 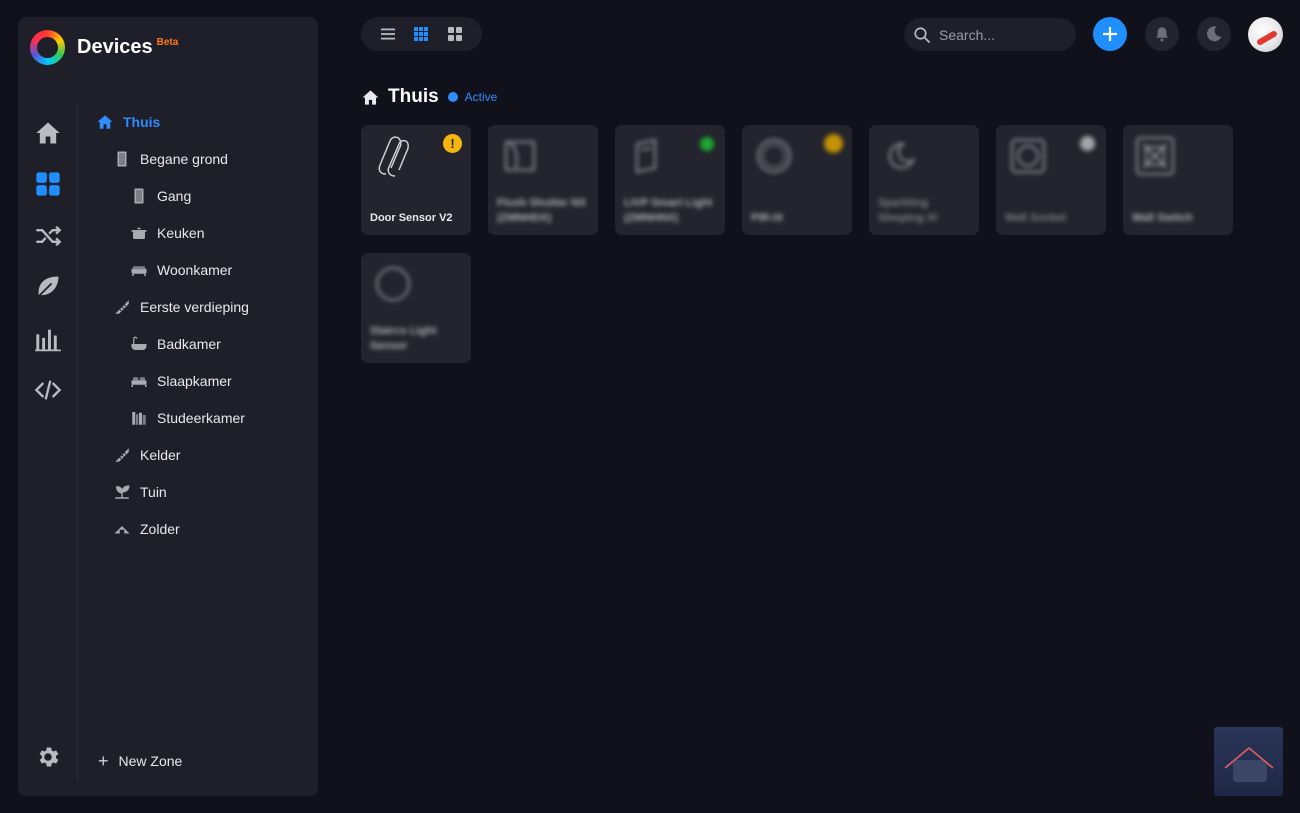 I want to click on device-card: Staircs Light Sensor, so click(x=416, y=308).